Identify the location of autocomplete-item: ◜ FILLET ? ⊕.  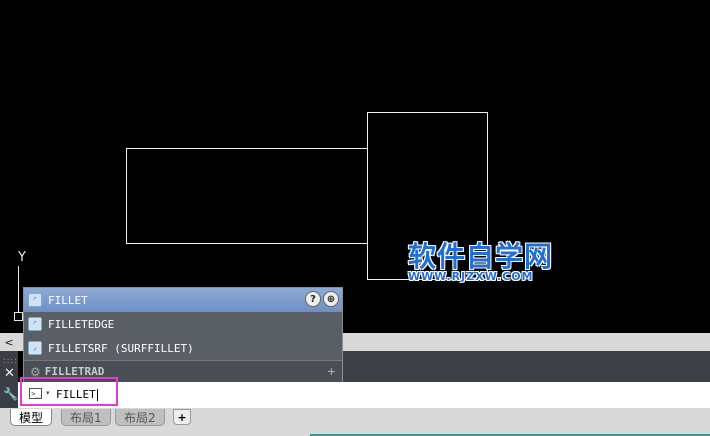
(183, 300).